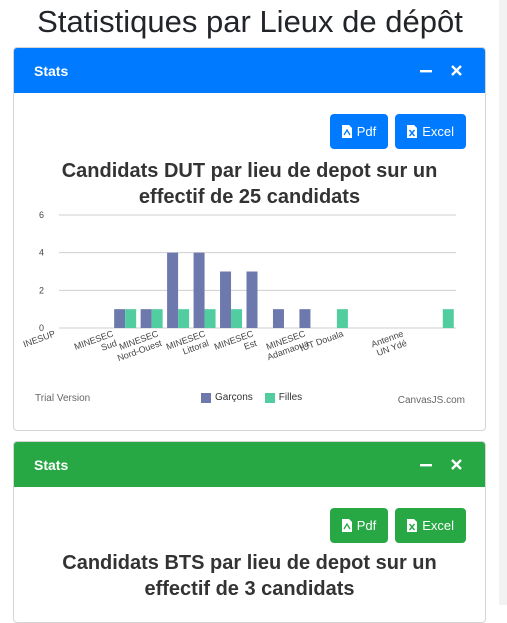 The width and height of the screenshot is (507, 623). I want to click on x-tick-label: AntenneUN Ydé, so click(389, 343).